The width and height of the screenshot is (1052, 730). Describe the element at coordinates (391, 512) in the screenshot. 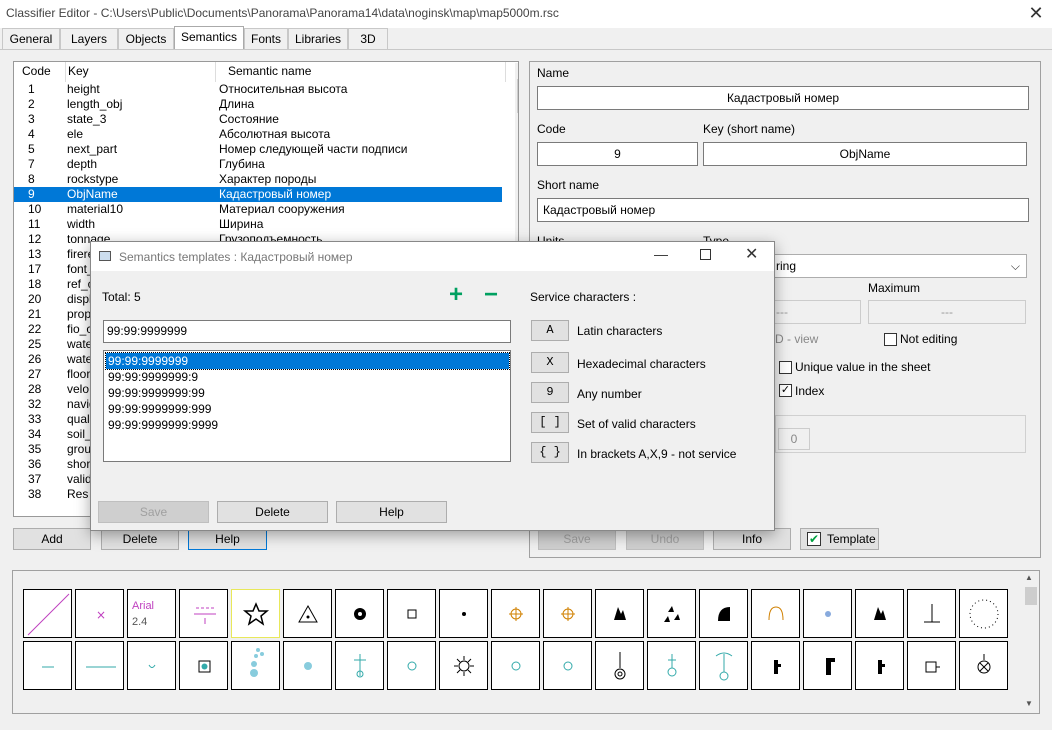

I see `dialog-help-button: Help` at that location.